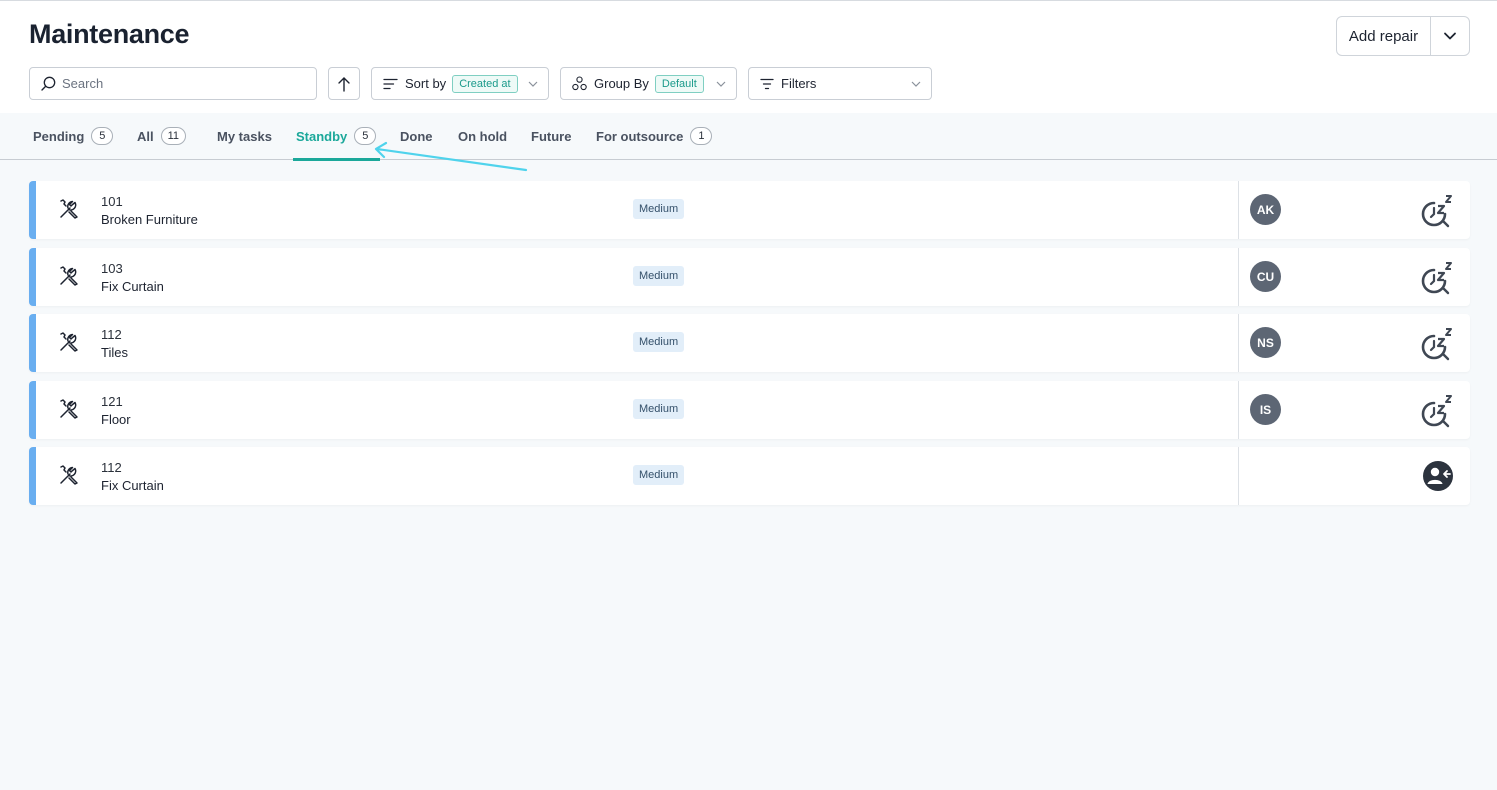 This screenshot has height=790, width=1497. What do you see at coordinates (426, 83) in the screenshot?
I see `sort-by-label: Sort by` at bounding box center [426, 83].